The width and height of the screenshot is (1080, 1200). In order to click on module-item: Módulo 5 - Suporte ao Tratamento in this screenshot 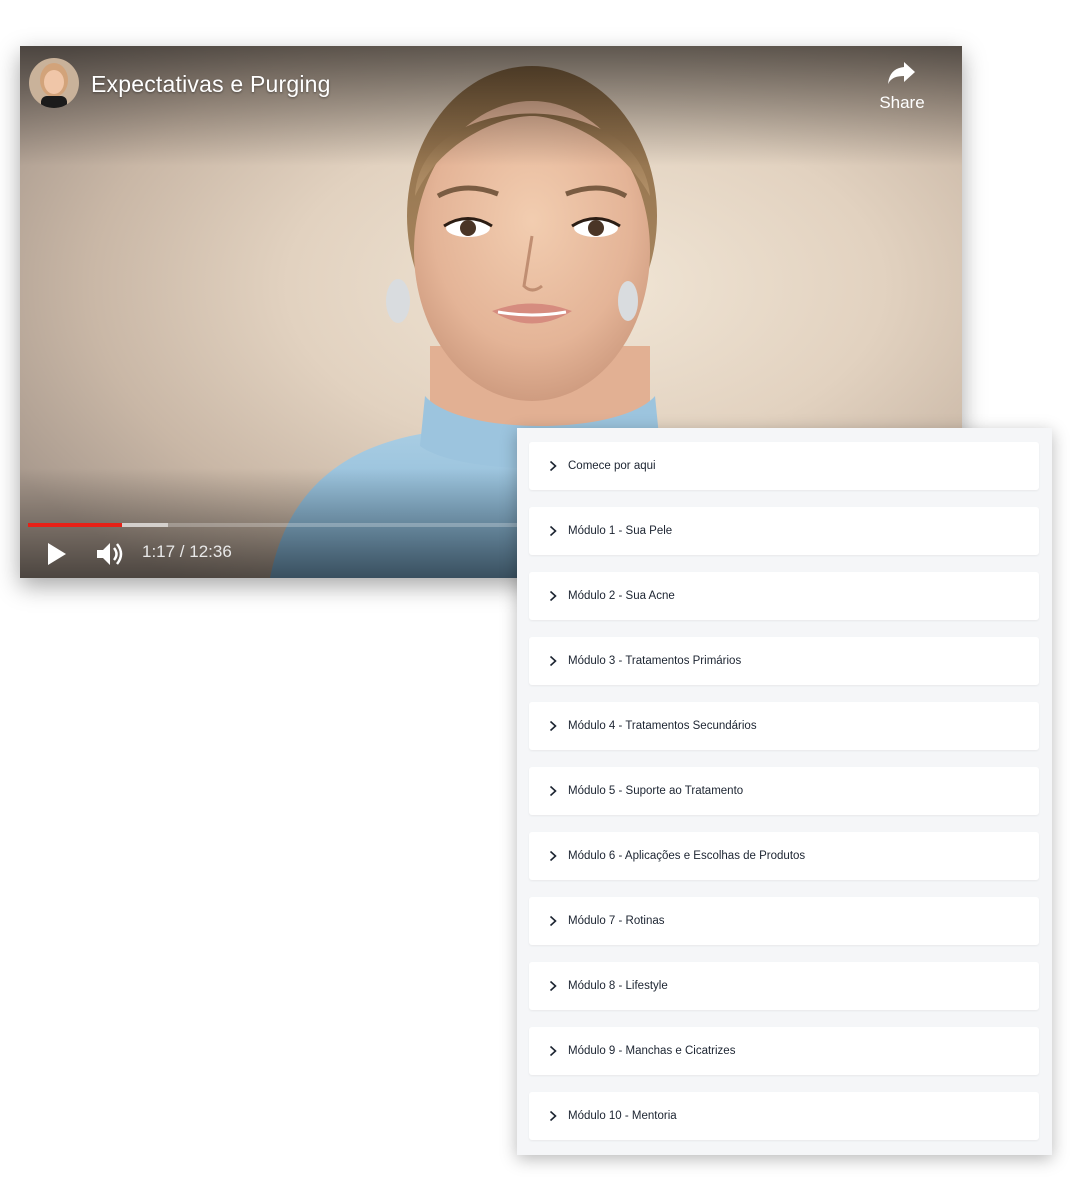, I will do `click(784, 791)`.